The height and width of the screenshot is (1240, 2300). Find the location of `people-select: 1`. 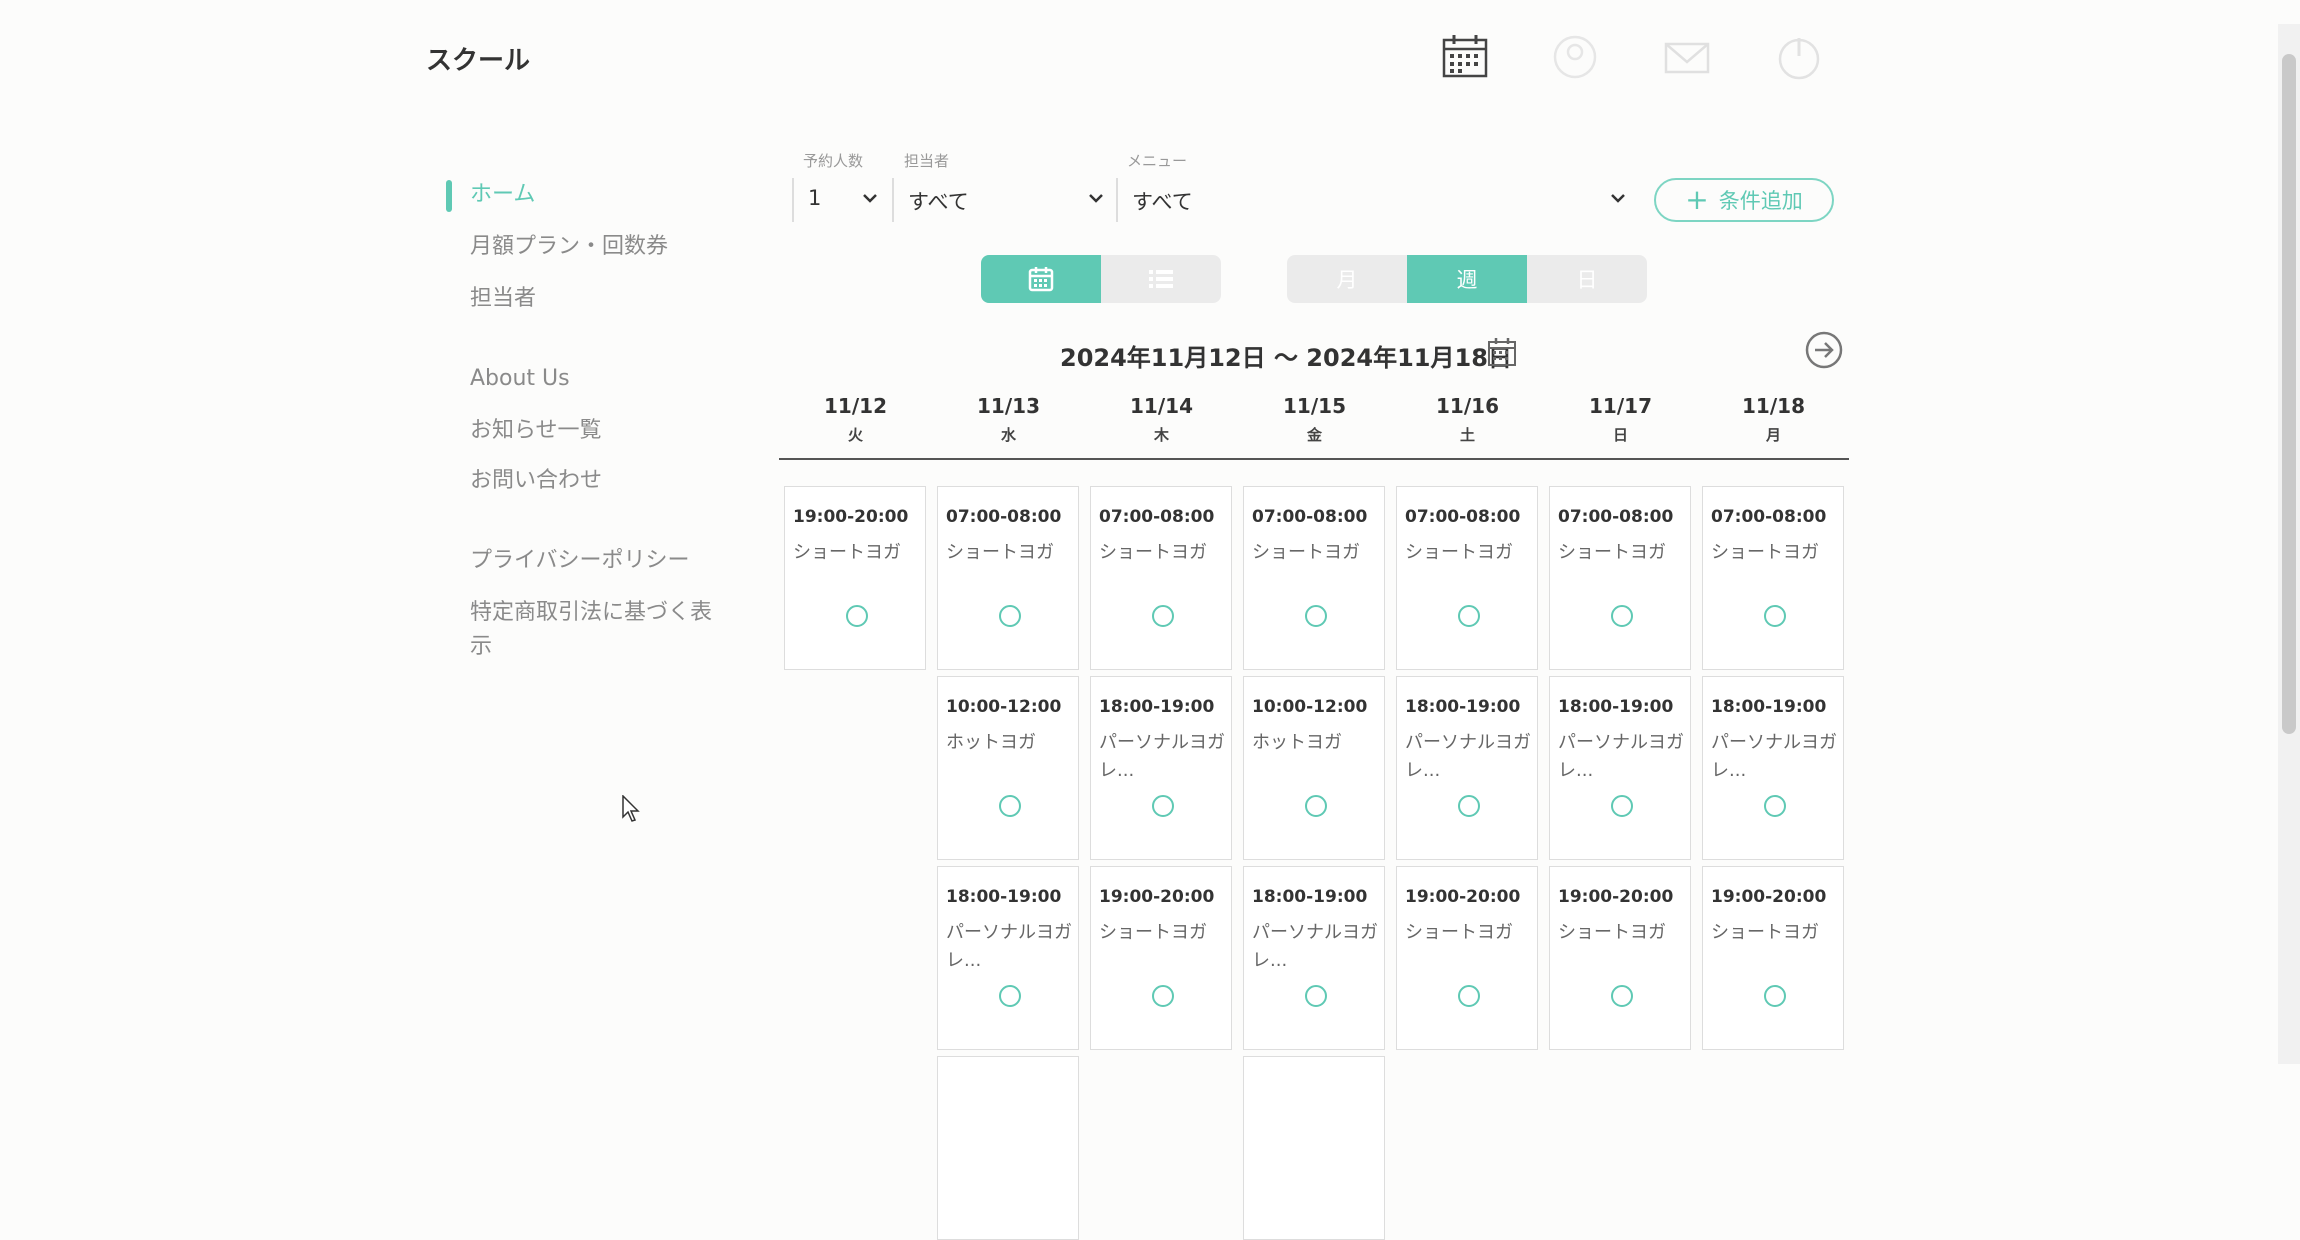

people-select: 1 is located at coordinates (839, 200).